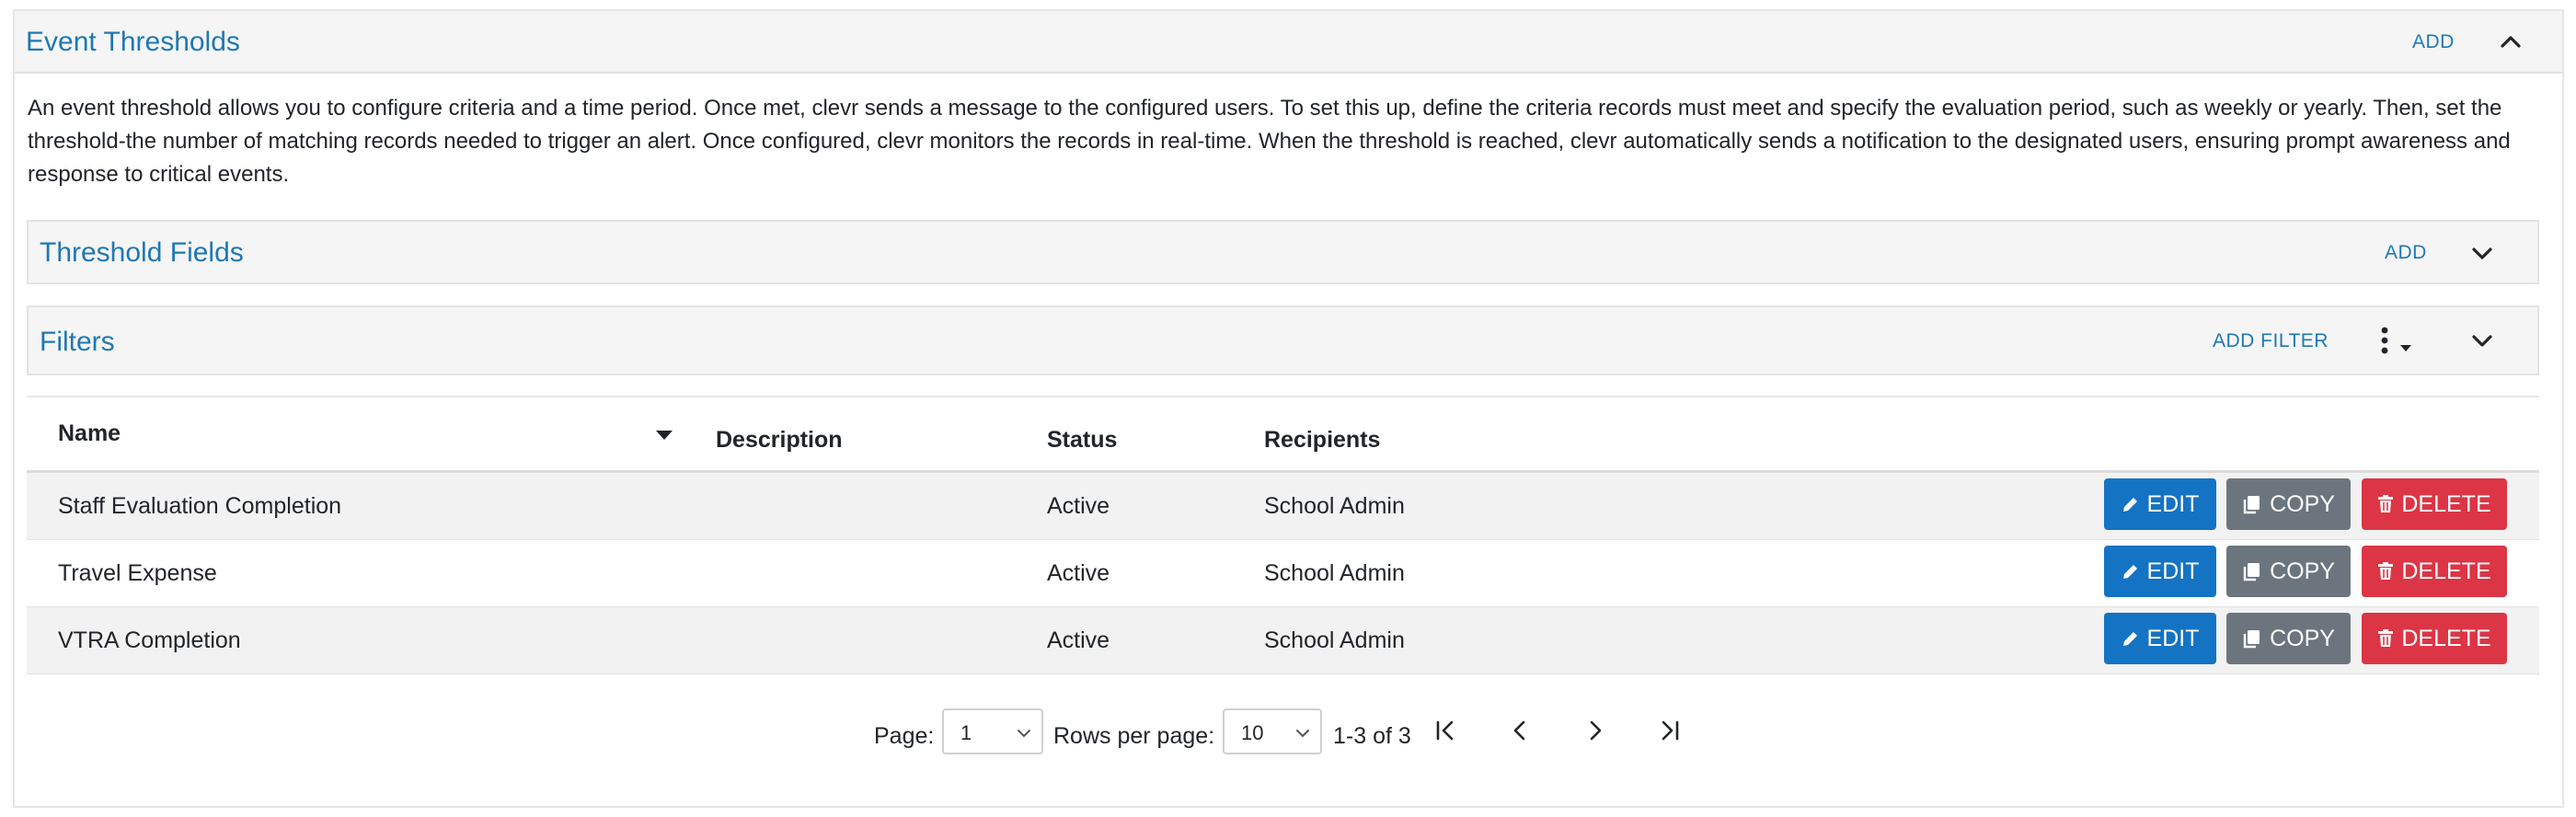 The height and width of the screenshot is (817, 2576). I want to click on rows-per-page-value: 10, so click(1252, 732).